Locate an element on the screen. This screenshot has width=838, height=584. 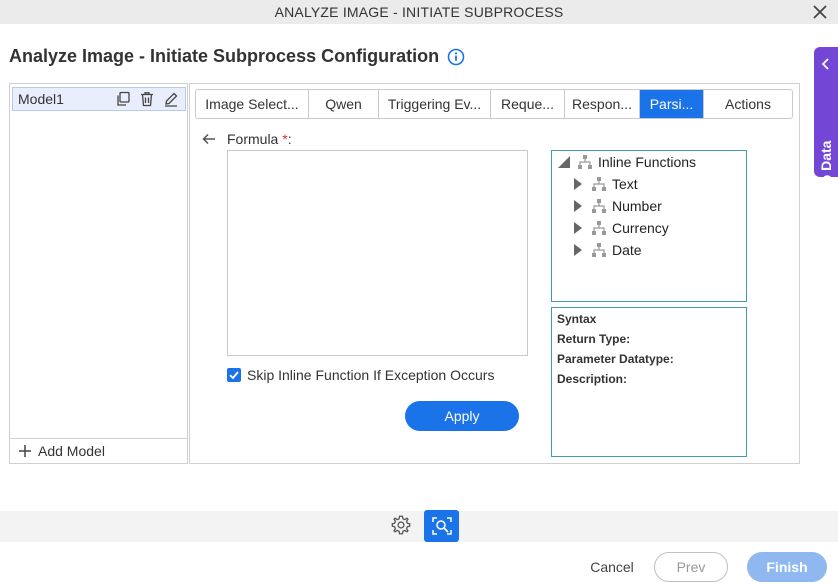
tree-item-label: Number is located at coordinates (637, 206).